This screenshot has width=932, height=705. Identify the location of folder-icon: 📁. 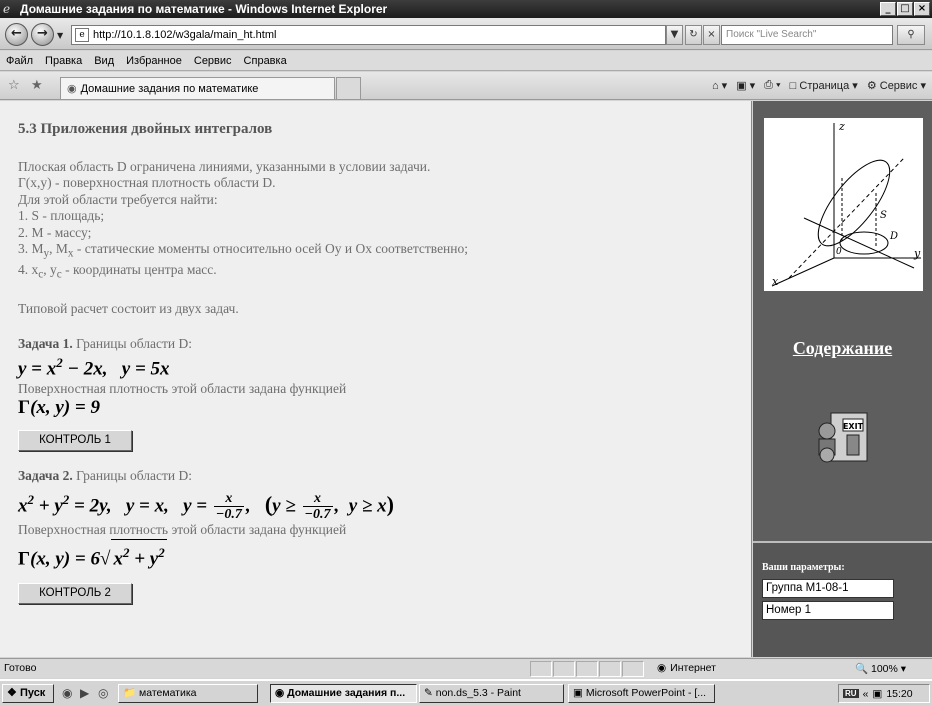
(130, 693).